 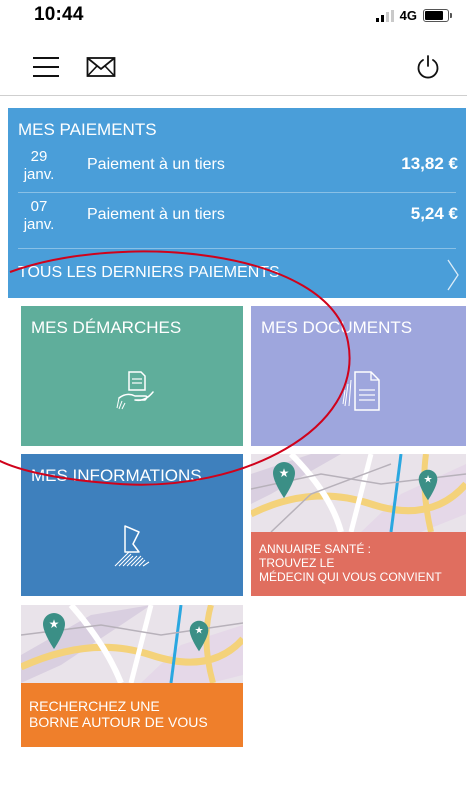 I want to click on all-payments-link: TOUS LES DERNIERS PAIEMENTS, so click(x=237, y=275).